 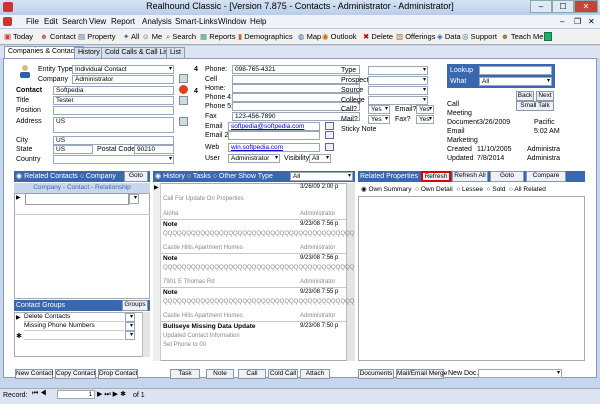 I want to click on history-title: Bullseye Missing Data Update, so click(x=209, y=326).